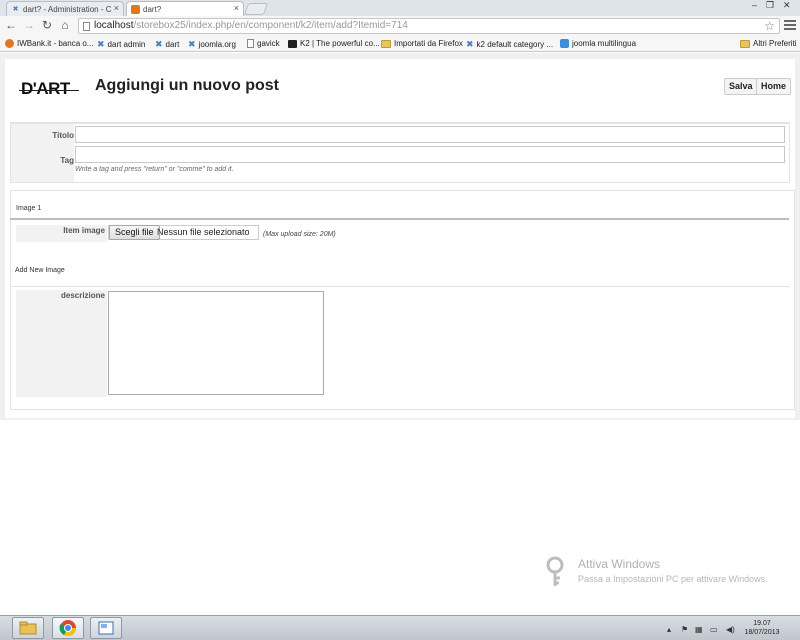 The height and width of the screenshot is (640, 800). Describe the element at coordinates (217, 44) in the screenshot. I see `bookmark-label: joomla.org` at that location.